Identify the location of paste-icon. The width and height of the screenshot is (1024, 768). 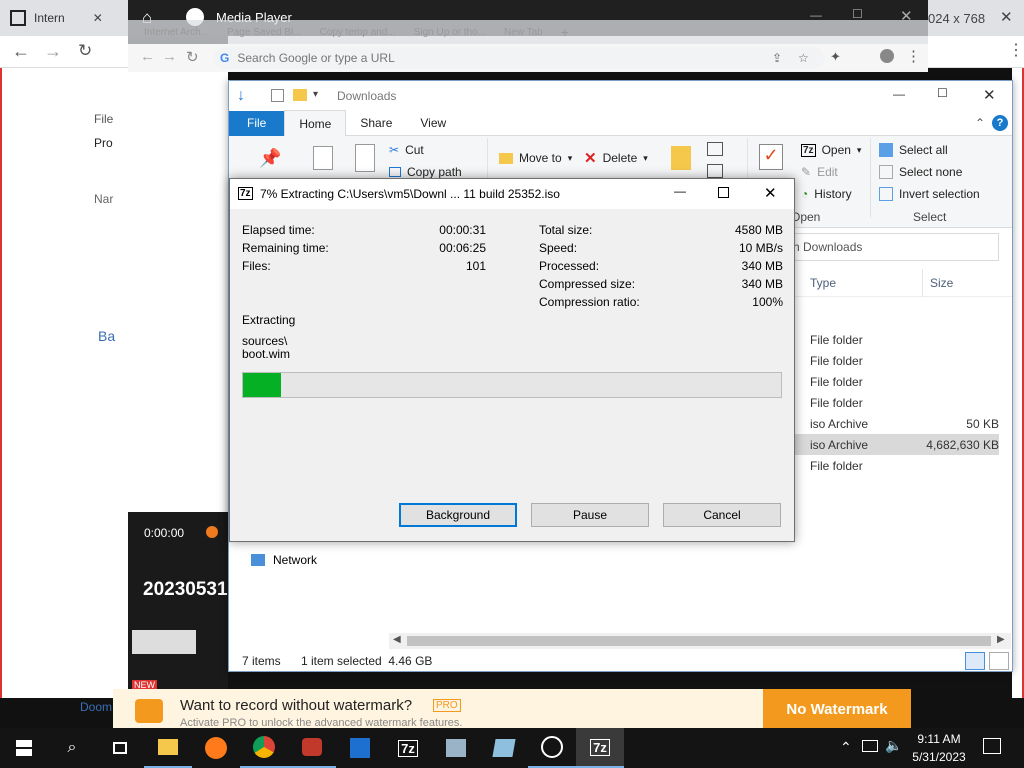
(365, 158).